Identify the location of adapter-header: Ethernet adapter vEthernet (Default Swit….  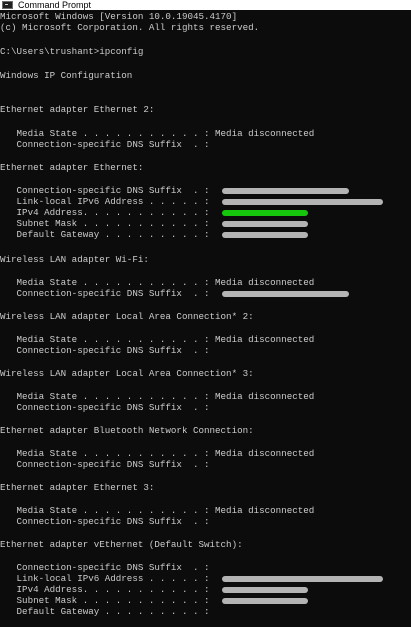
(121, 544).